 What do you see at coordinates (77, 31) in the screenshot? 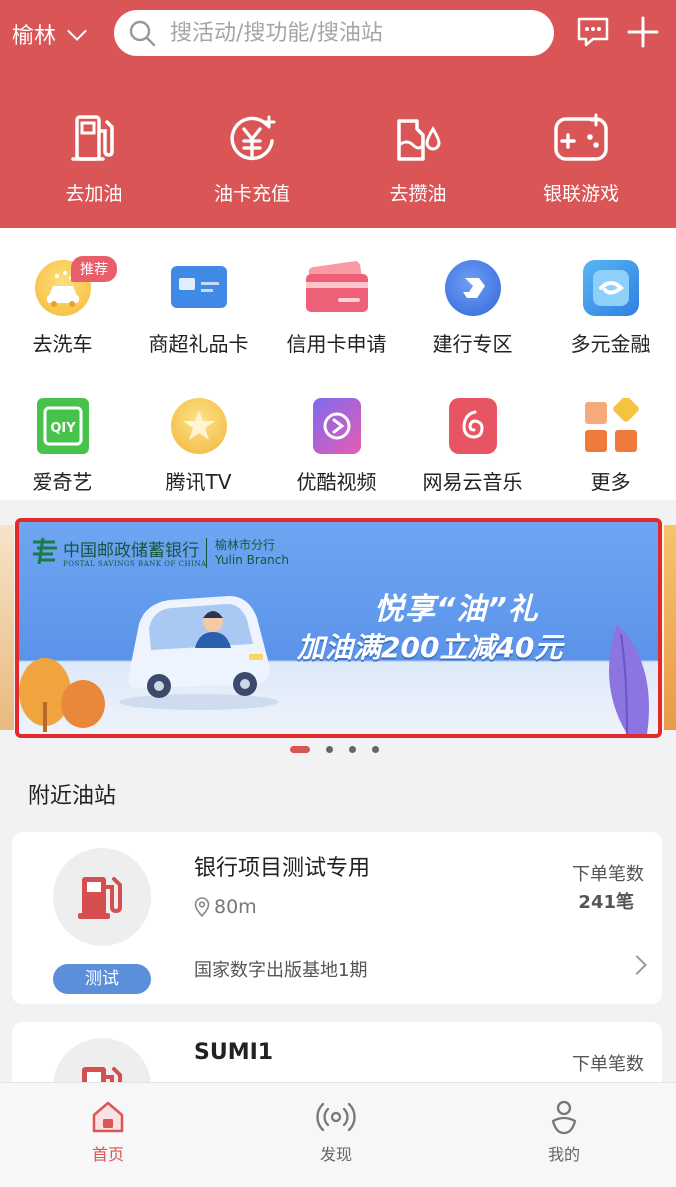
I see `chevron-down-icon` at bounding box center [77, 31].